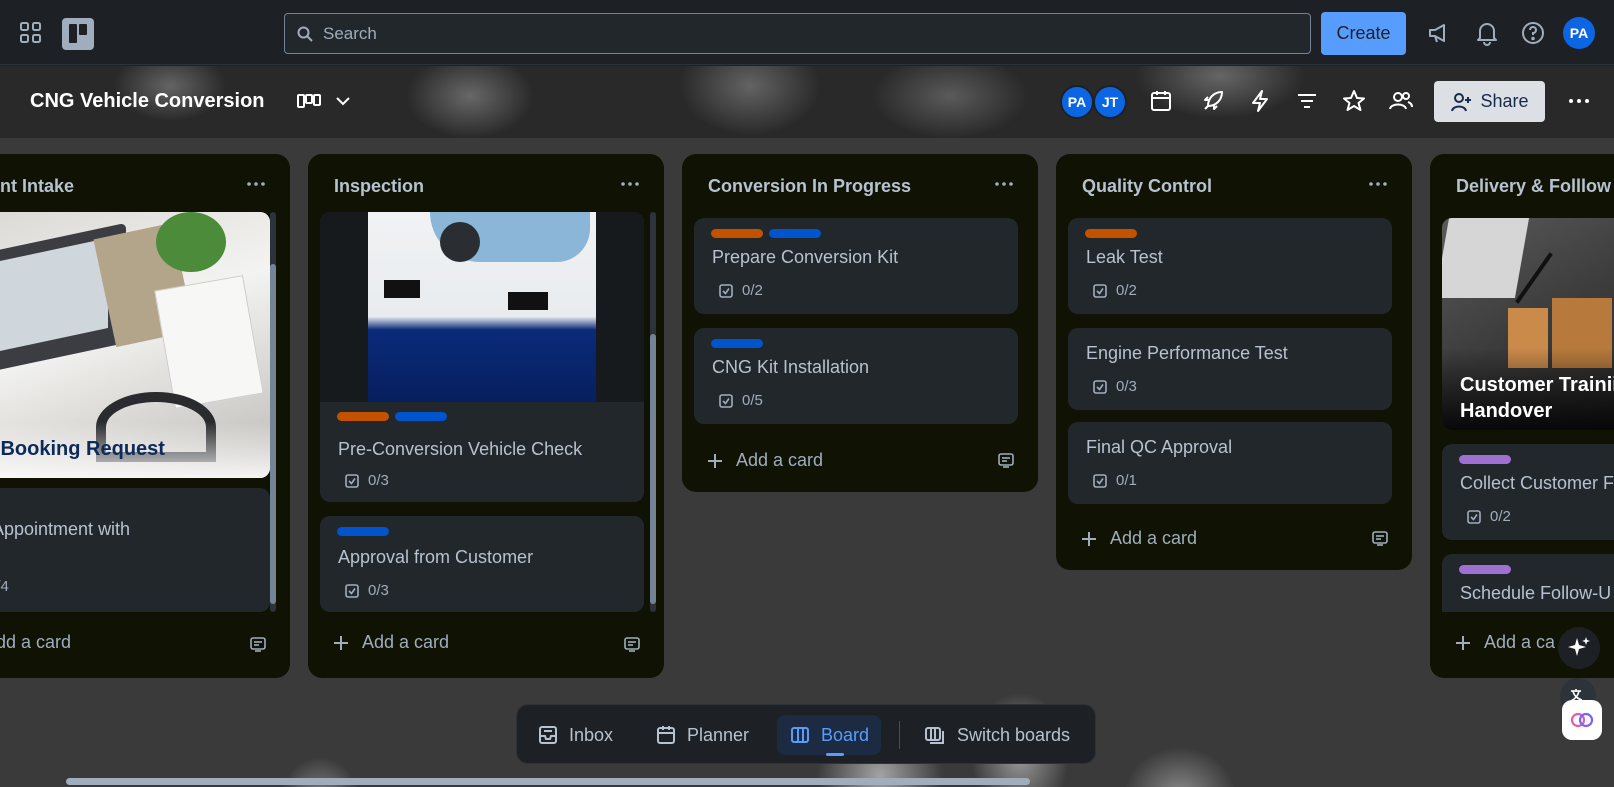 The image size is (1614, 787). I want to click on board-view-icon, so click(309, 101).